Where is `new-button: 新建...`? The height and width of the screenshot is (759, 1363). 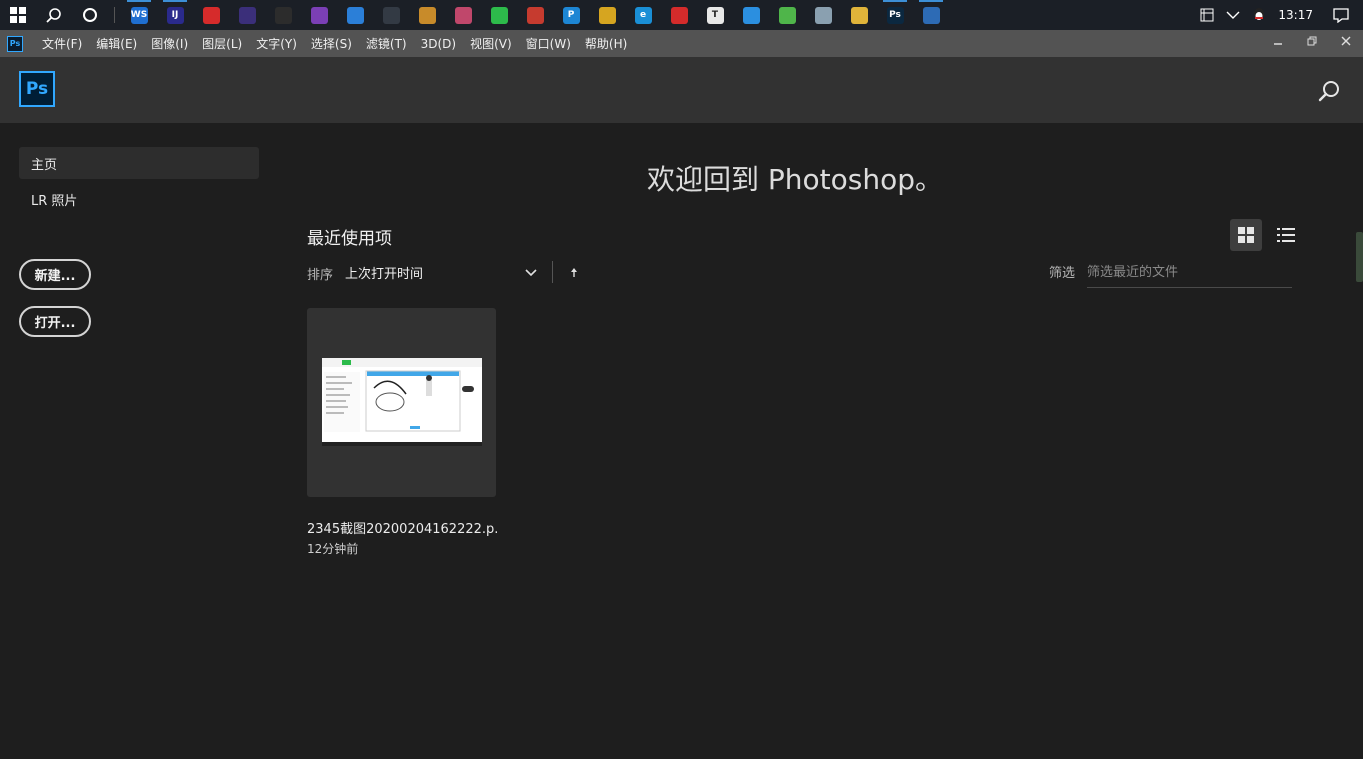 new-button: 新建... is located at coordinates (55, 274).